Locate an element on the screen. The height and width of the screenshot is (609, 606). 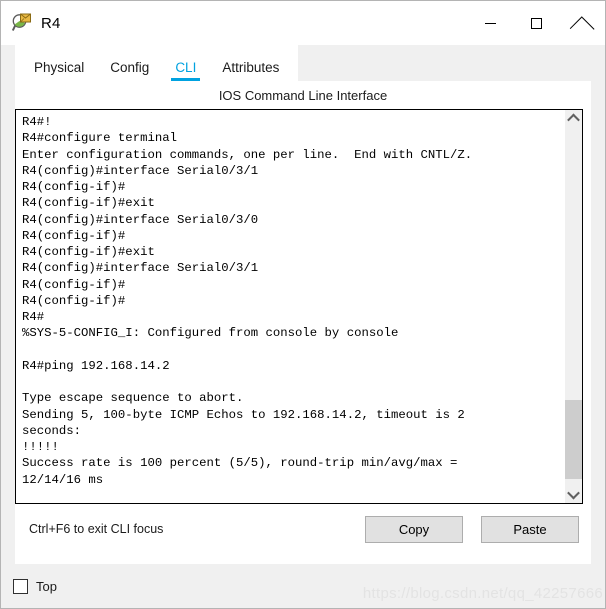
close-icon is located at coordinates (582, 23).